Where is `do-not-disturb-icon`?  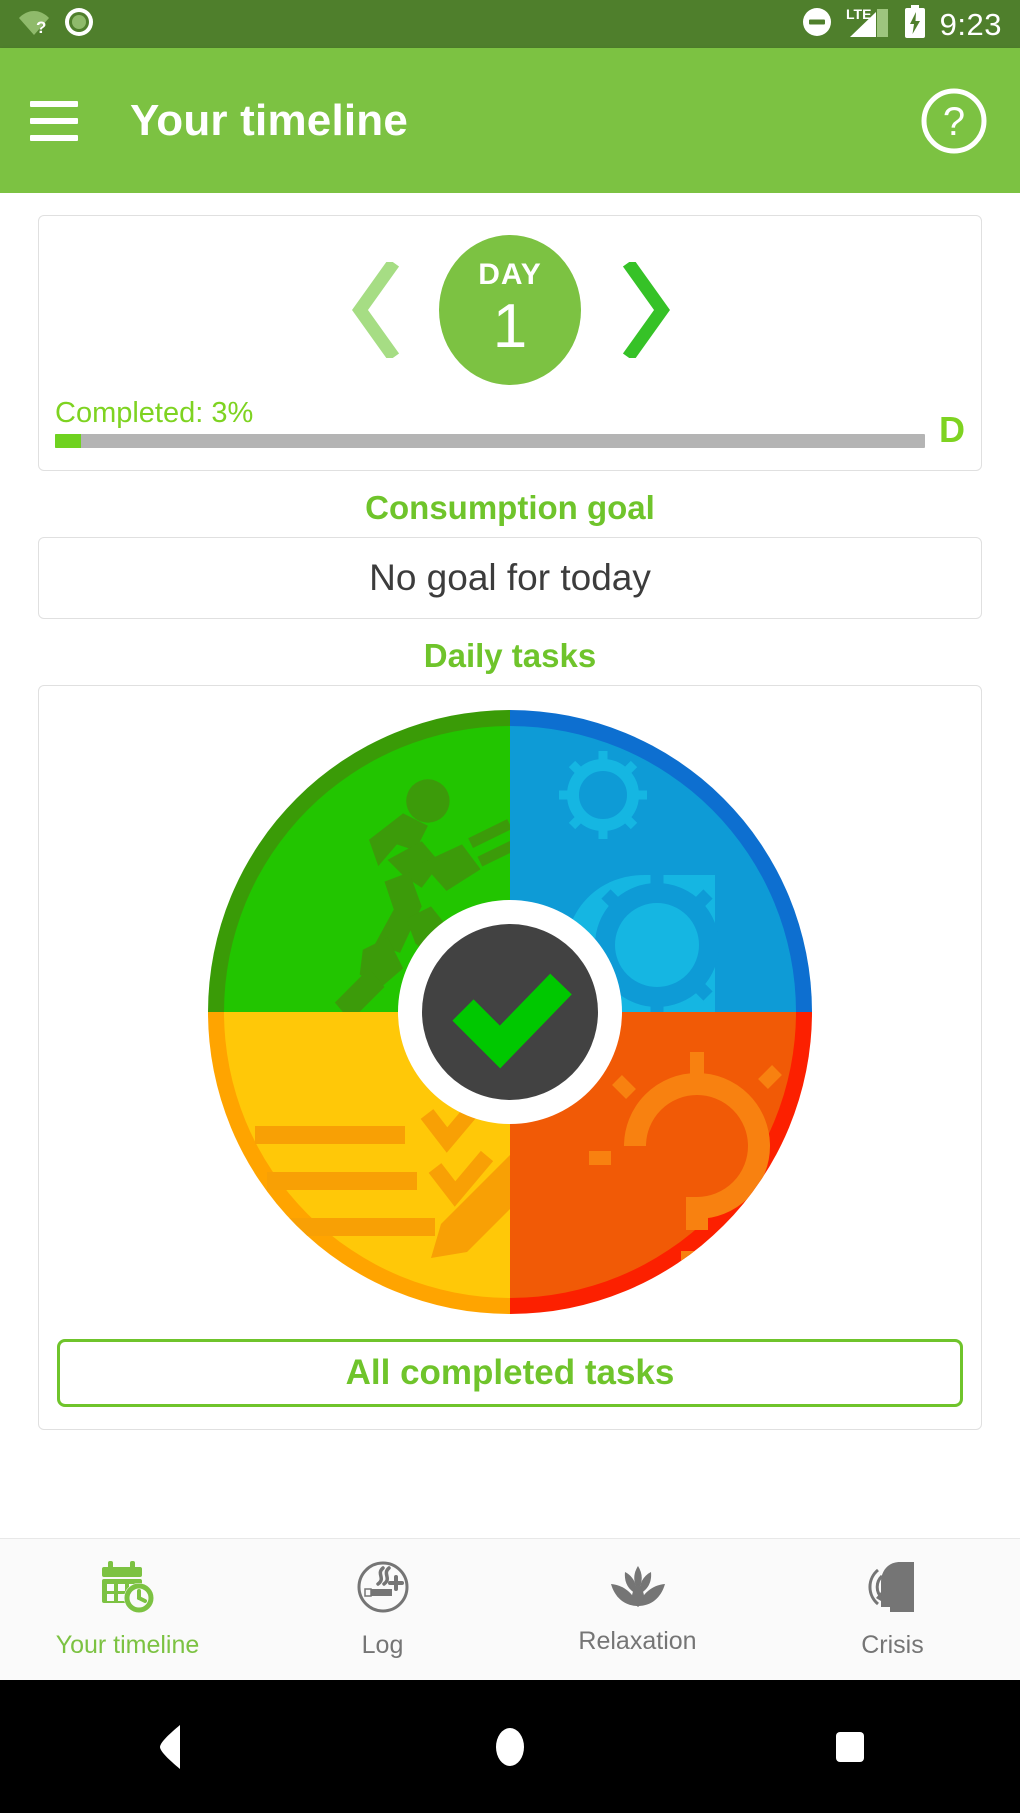 do-not-disturb-icon is located at coordinates (817, 24).